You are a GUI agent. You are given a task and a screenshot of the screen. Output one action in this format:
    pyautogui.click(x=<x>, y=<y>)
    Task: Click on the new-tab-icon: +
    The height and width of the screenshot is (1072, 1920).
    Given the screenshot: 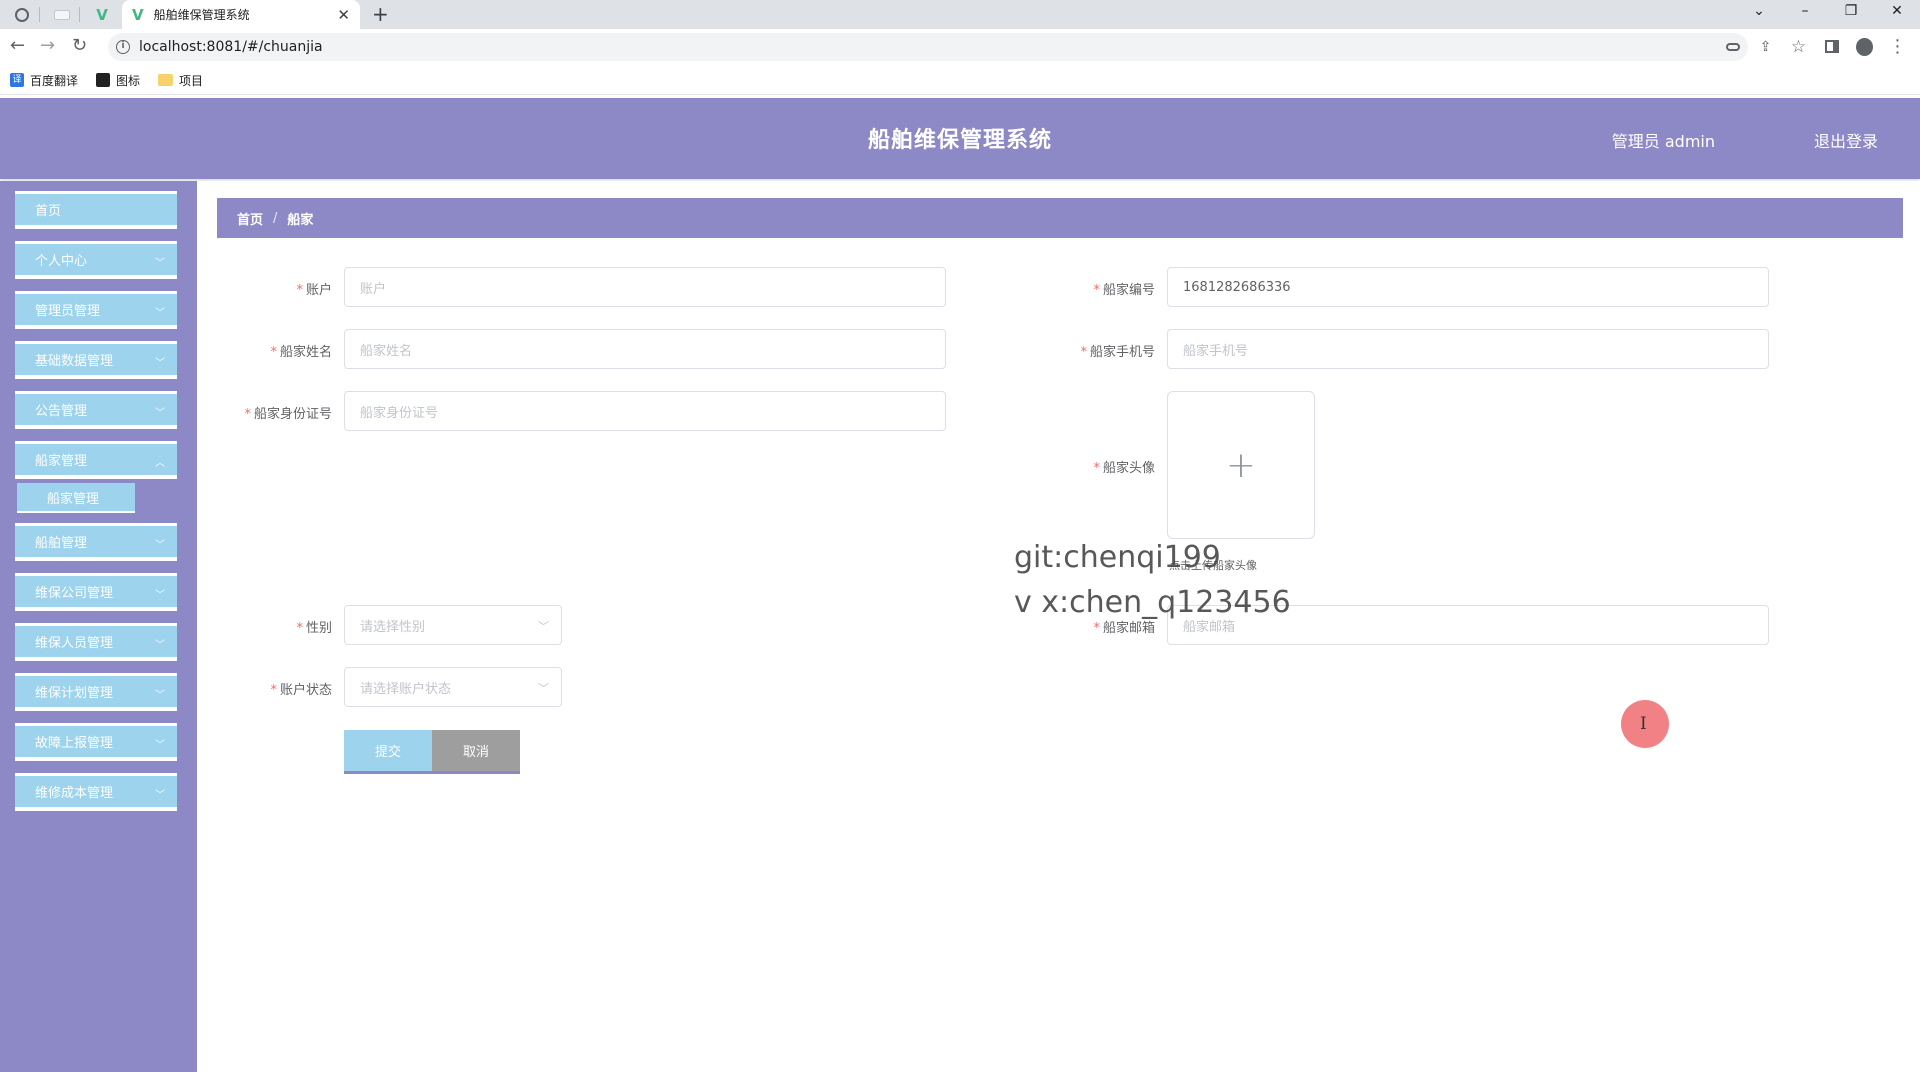 What is the action you would take?
    pyautogui.click(x=380, y=14)
    